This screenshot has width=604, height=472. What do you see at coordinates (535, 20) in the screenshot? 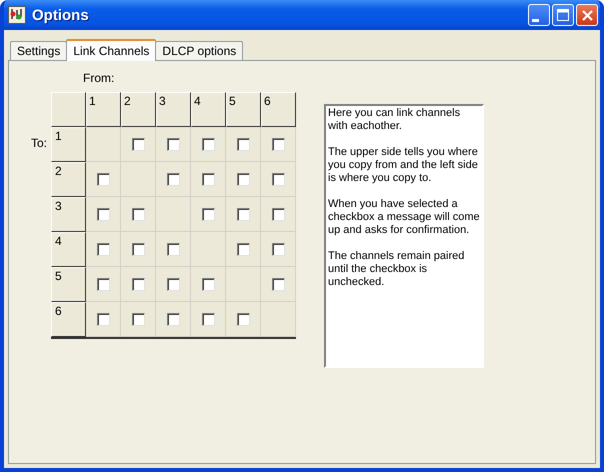
I see `minimize-icon` at bounding box center [535, 20].